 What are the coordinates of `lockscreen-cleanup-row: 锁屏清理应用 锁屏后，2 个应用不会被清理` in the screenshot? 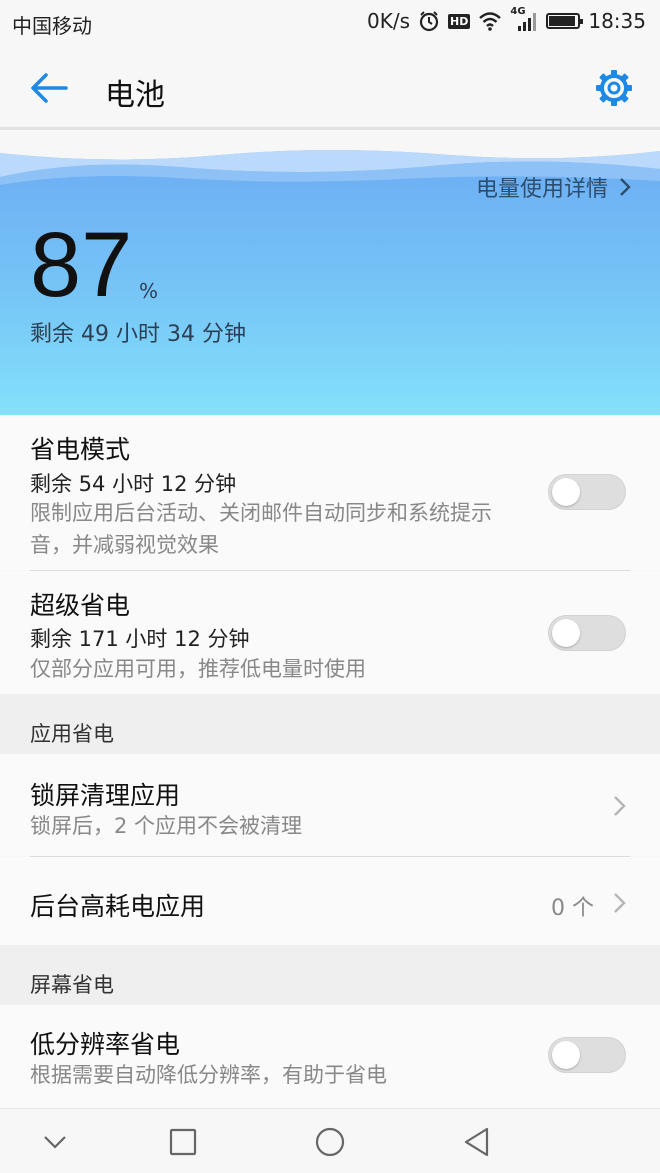 It's located at (330, 805).